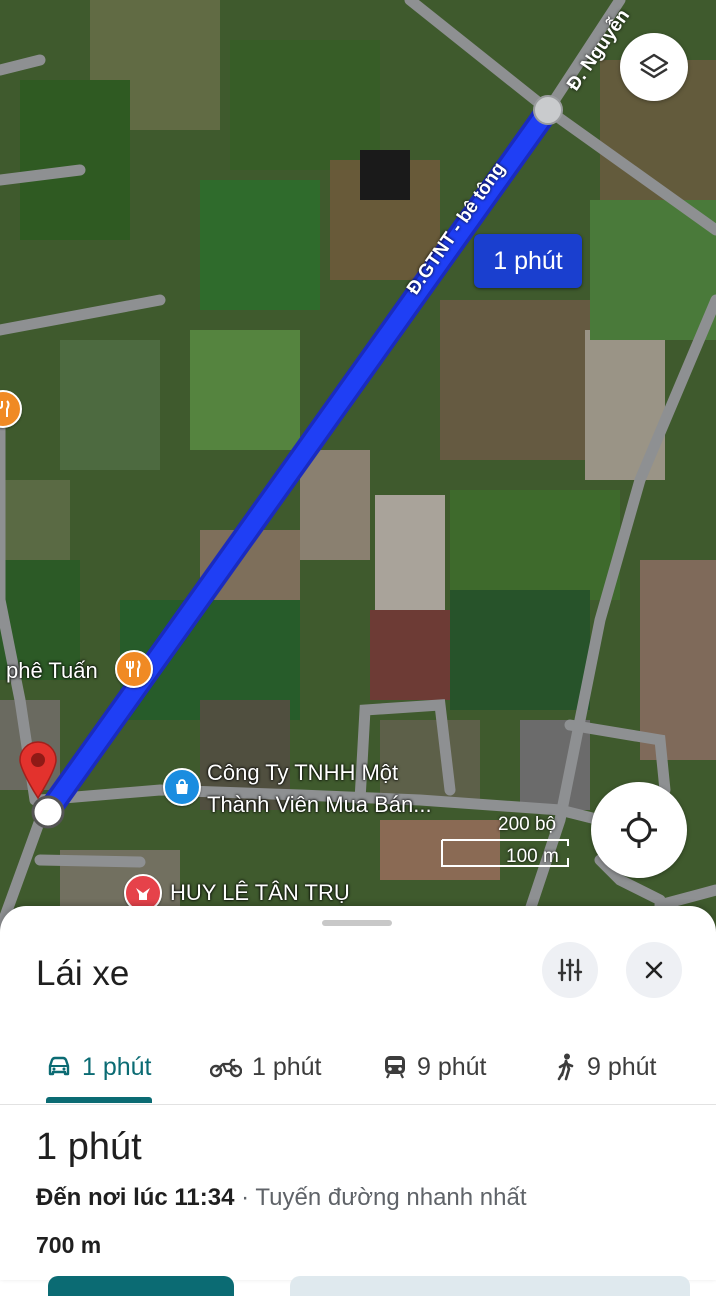 This screenshot has width=716, height=1296. Describe the element at coordinates (528, 261) in the screenshot. I see `route-duration-chip: 1 phút` at that location.